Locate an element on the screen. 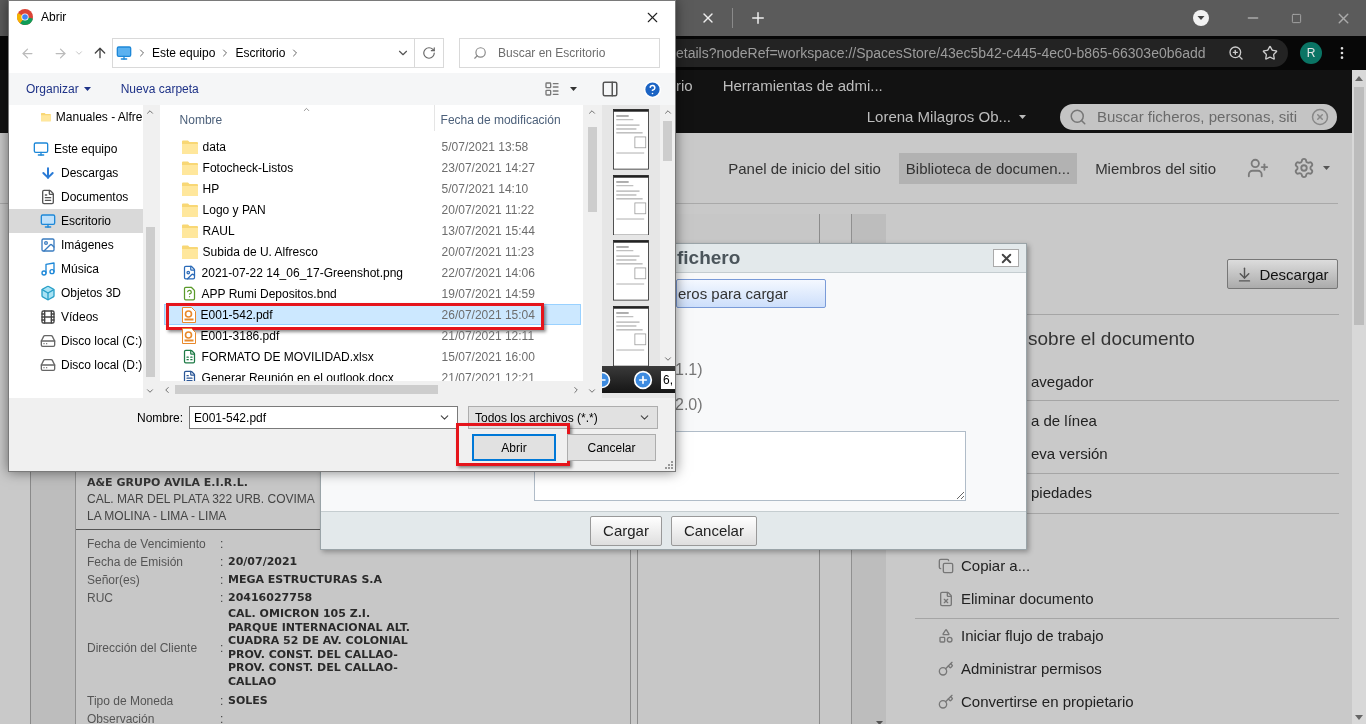  column-header: Nombre is located at coordinates (297, 118).